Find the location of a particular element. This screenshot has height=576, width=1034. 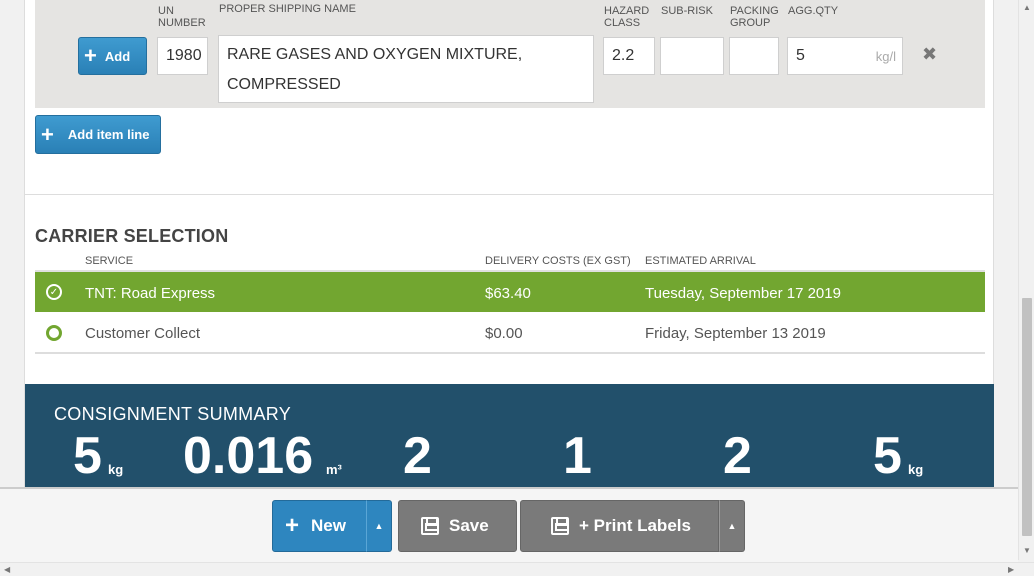

new-button: + New is located at coordinates (319, 526).